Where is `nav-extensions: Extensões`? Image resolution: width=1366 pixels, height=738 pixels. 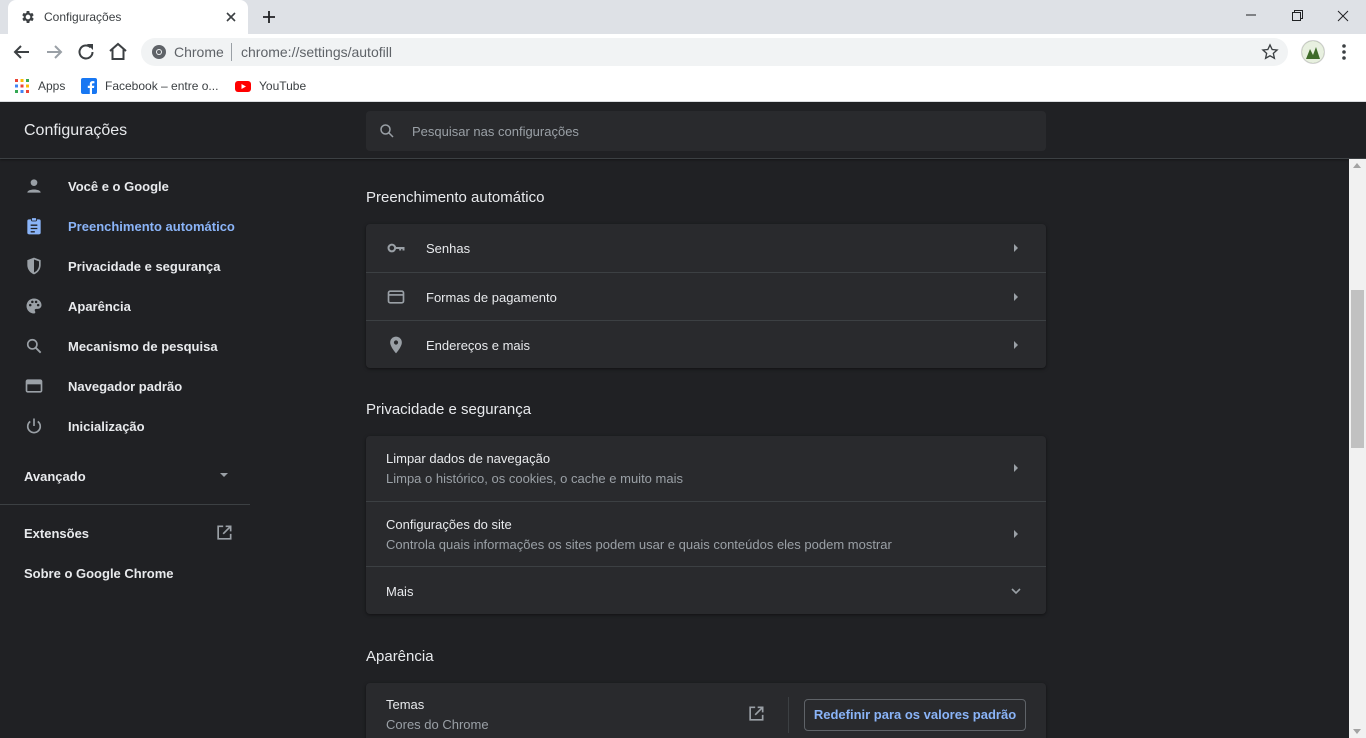 nav-extensions: Extensões is located at coordinates (56, 533).